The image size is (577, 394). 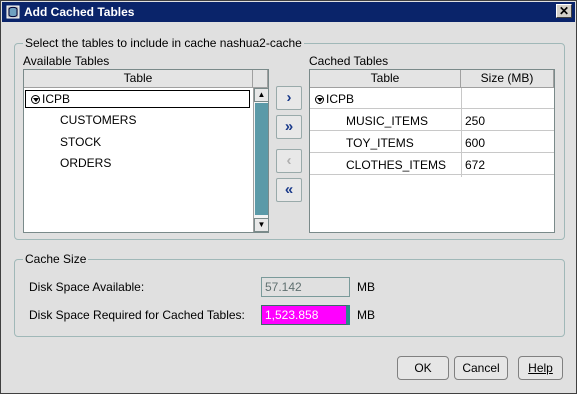 I want to click on list-item-label: CUSTOMERS, so click(x=98, y=120).